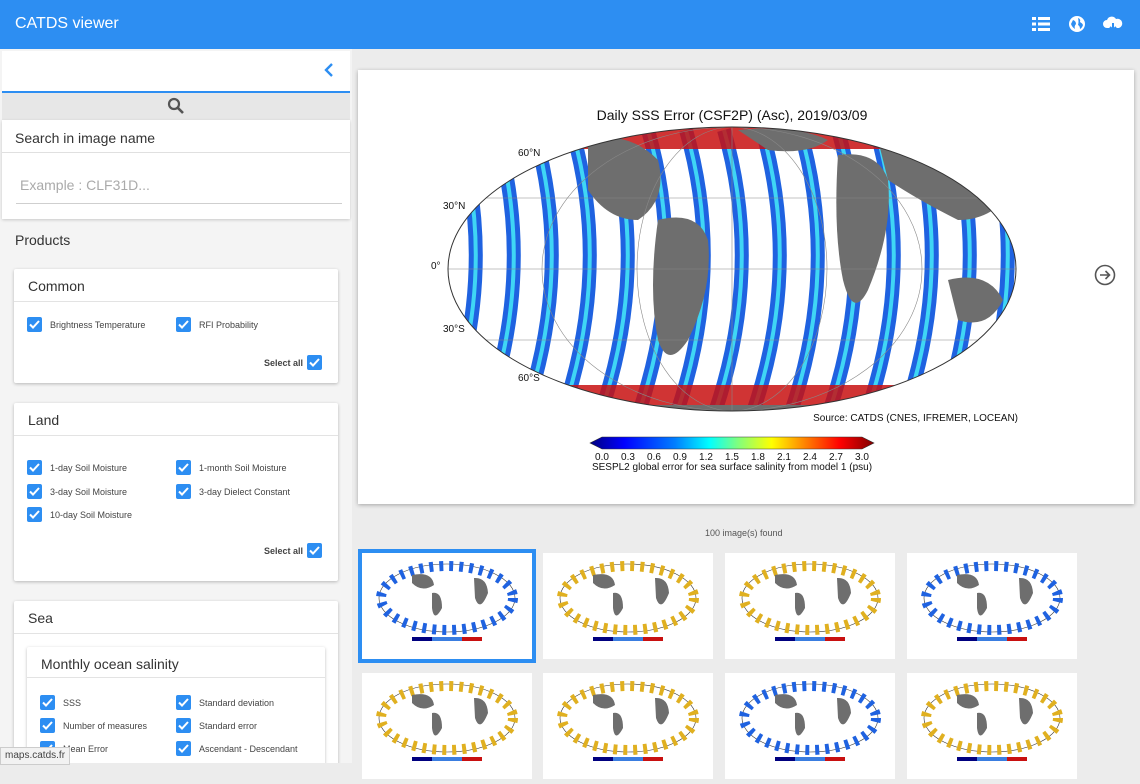 The height and width of the screenshot is (784, 1140). I want to click on subgroup-title: Monthly ocean salinity, so click(110, 664).